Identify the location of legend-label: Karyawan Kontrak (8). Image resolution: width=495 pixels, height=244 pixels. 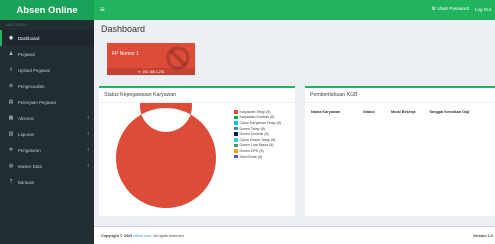
(257, 117).